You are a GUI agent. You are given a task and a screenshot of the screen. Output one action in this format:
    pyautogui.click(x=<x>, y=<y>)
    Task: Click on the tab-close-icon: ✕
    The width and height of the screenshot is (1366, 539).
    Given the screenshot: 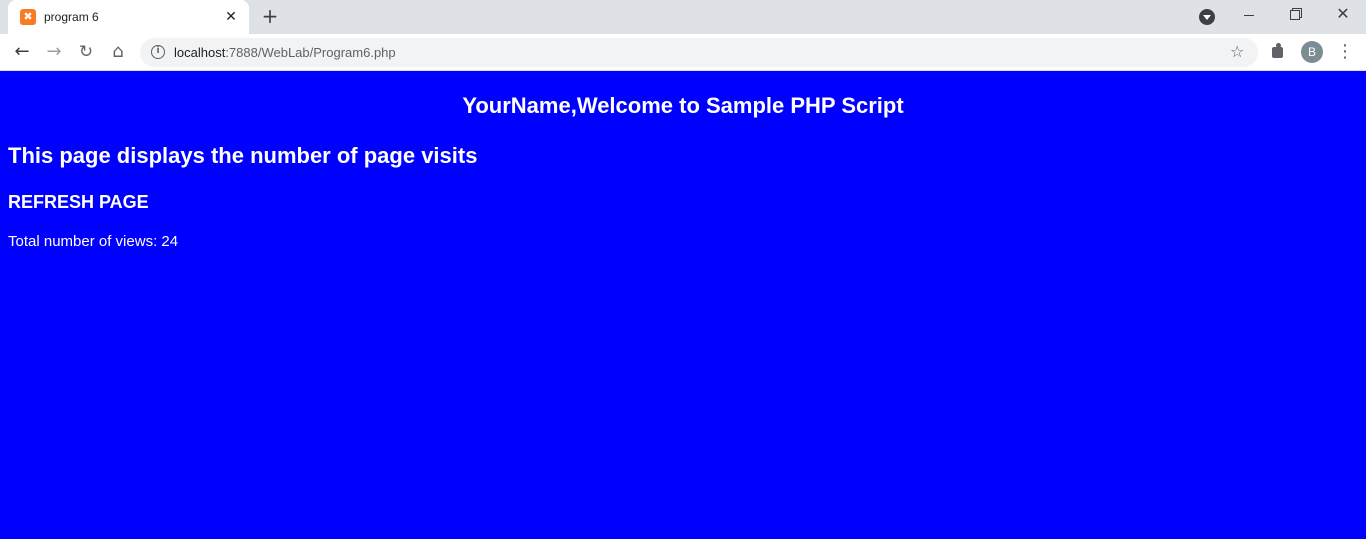 What is the action you would take?
    pyautogui.click(x=231, y=17)
    